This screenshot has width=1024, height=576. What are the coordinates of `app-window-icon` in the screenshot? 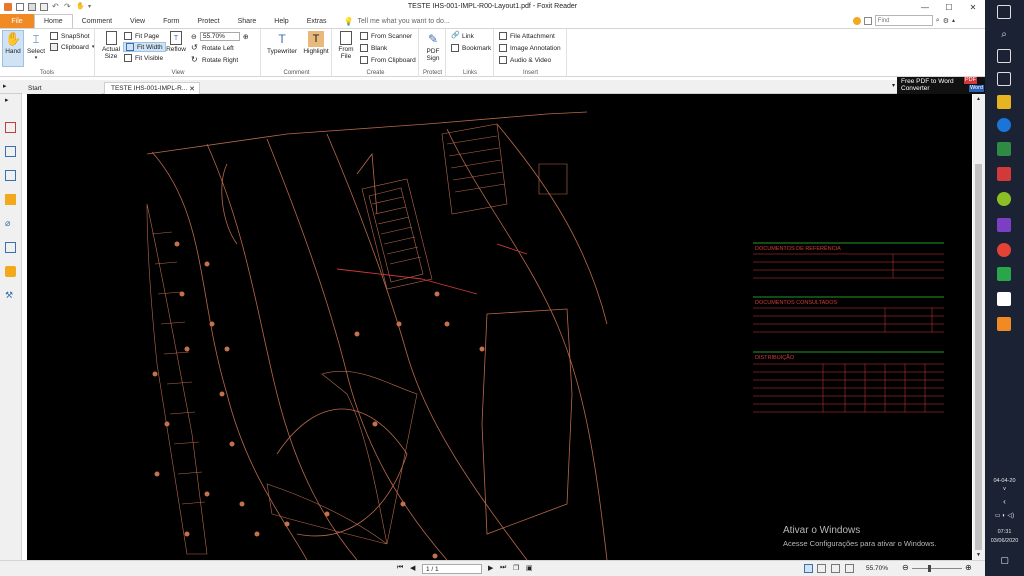 It's located at (867, 20).